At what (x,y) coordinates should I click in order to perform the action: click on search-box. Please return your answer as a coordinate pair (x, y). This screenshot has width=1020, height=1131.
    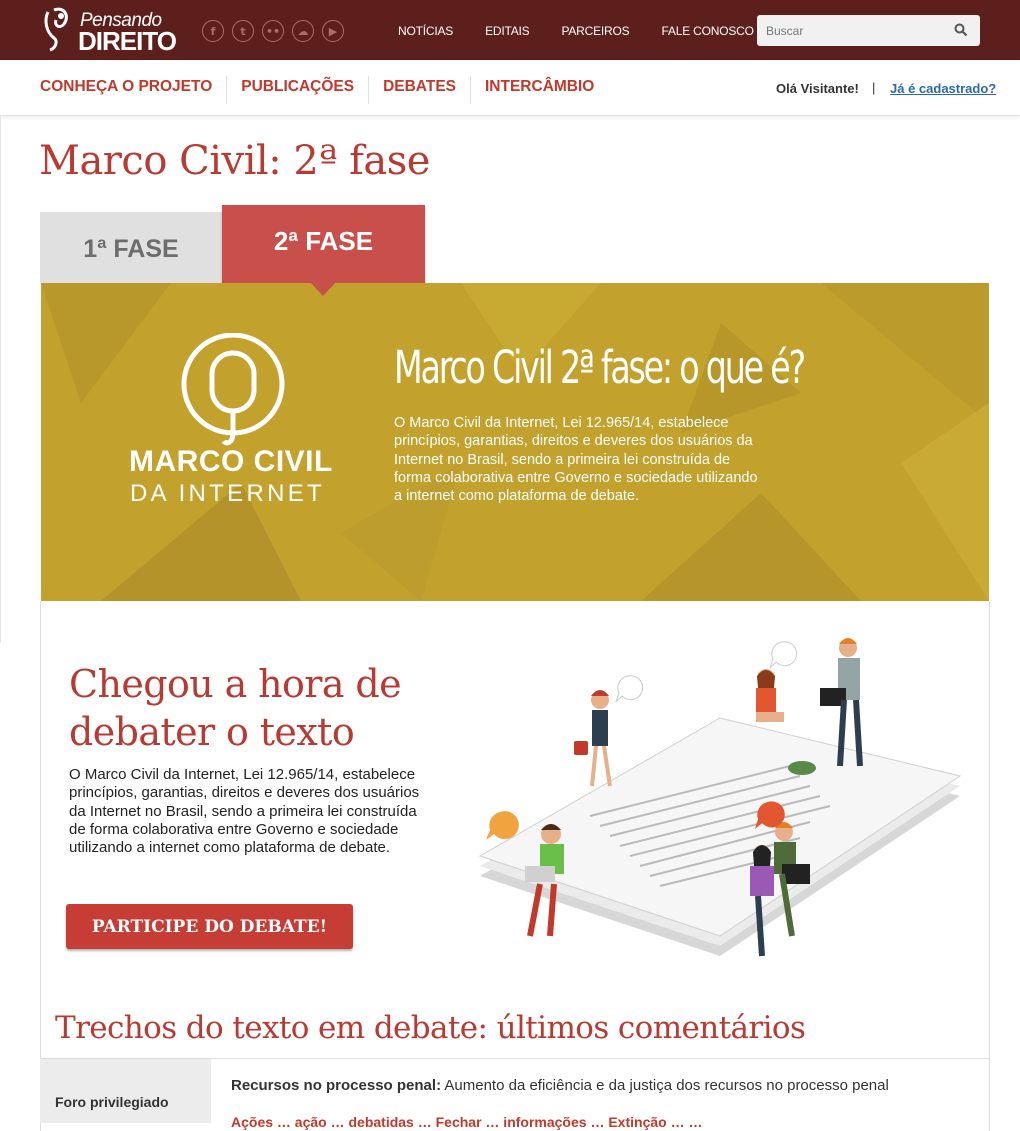
    Looking at the image, I should click on (868, 30).